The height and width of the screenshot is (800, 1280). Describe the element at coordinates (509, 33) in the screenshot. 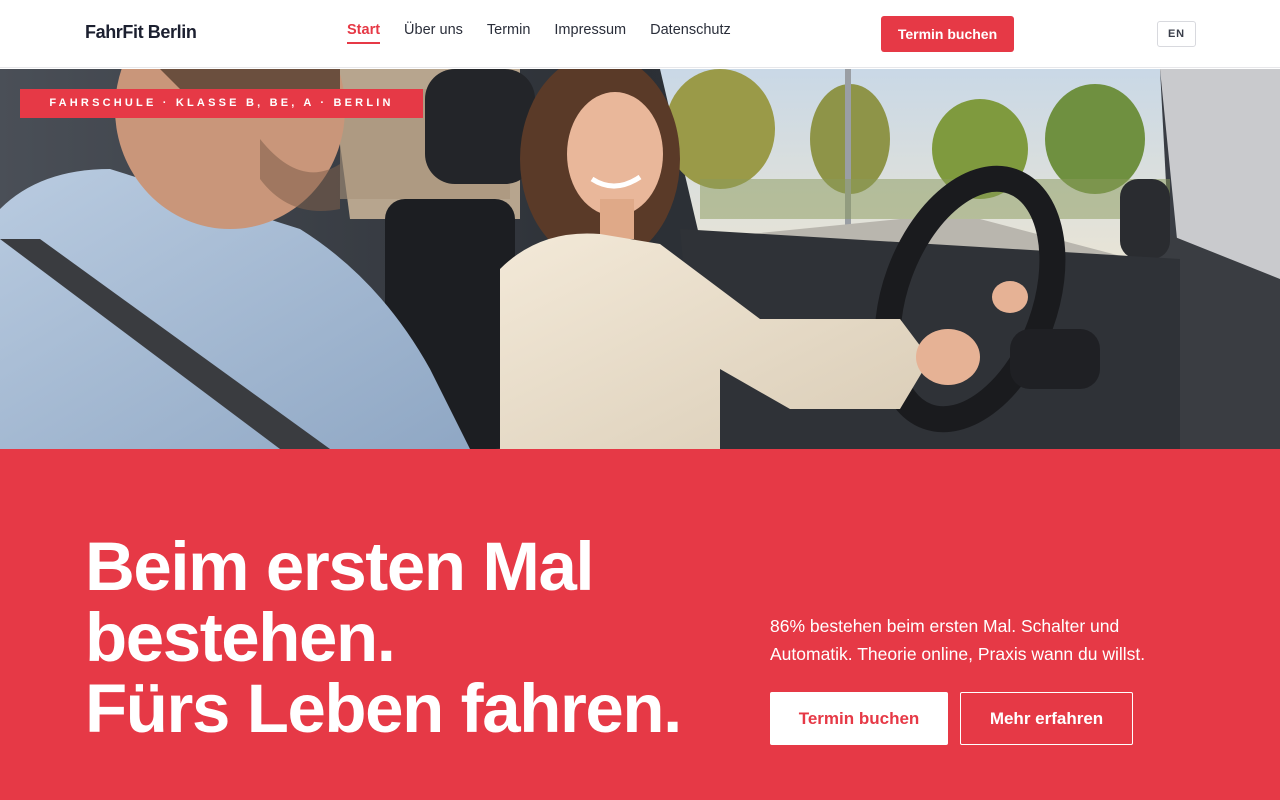

I see `nav-item-termin: Termin` at that location.